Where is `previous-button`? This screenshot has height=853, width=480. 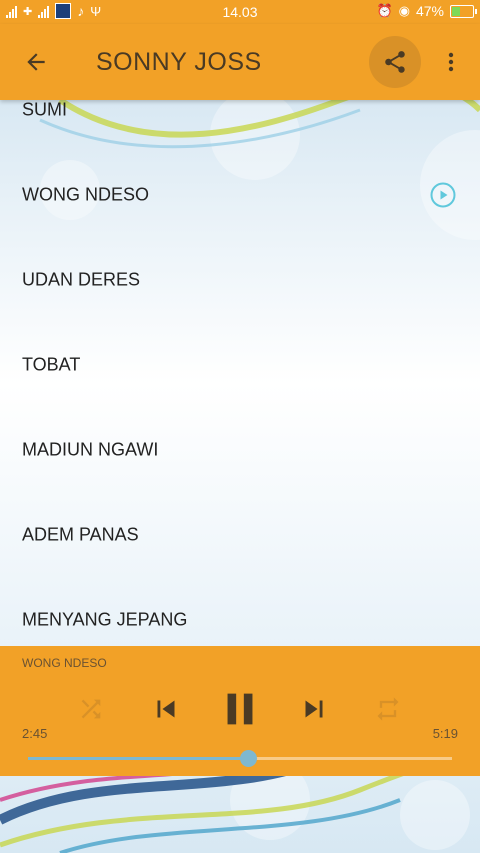 previous-button is located at coordinates (166, 709).